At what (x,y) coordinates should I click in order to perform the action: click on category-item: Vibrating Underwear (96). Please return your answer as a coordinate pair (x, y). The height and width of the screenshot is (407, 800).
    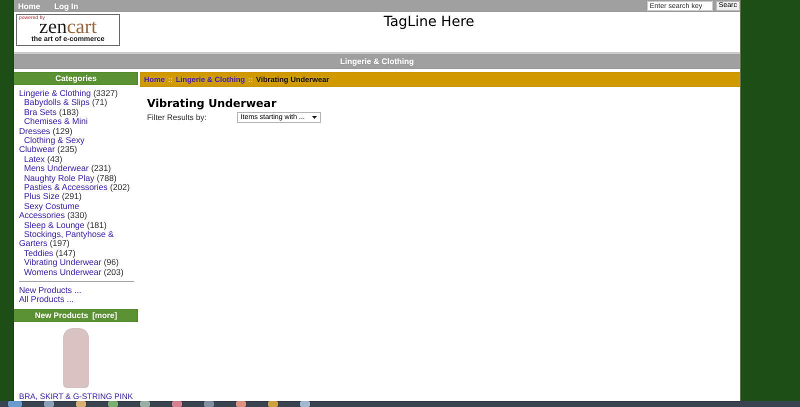
    Looking at the image, I should click on (76, 263).